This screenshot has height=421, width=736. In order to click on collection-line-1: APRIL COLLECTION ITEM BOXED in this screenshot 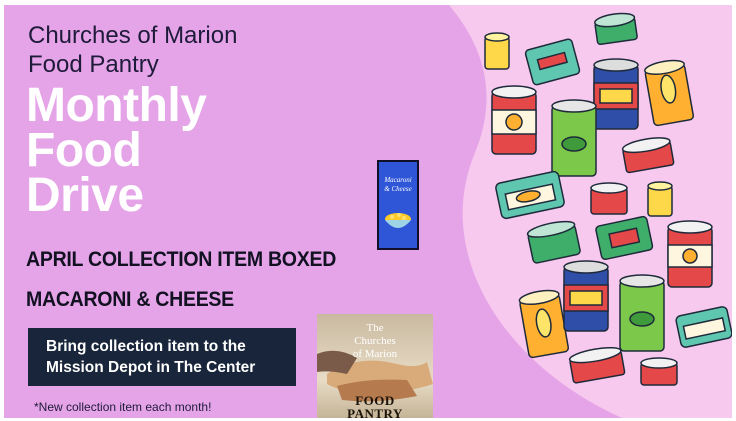, I will do `click(181, 259)`.